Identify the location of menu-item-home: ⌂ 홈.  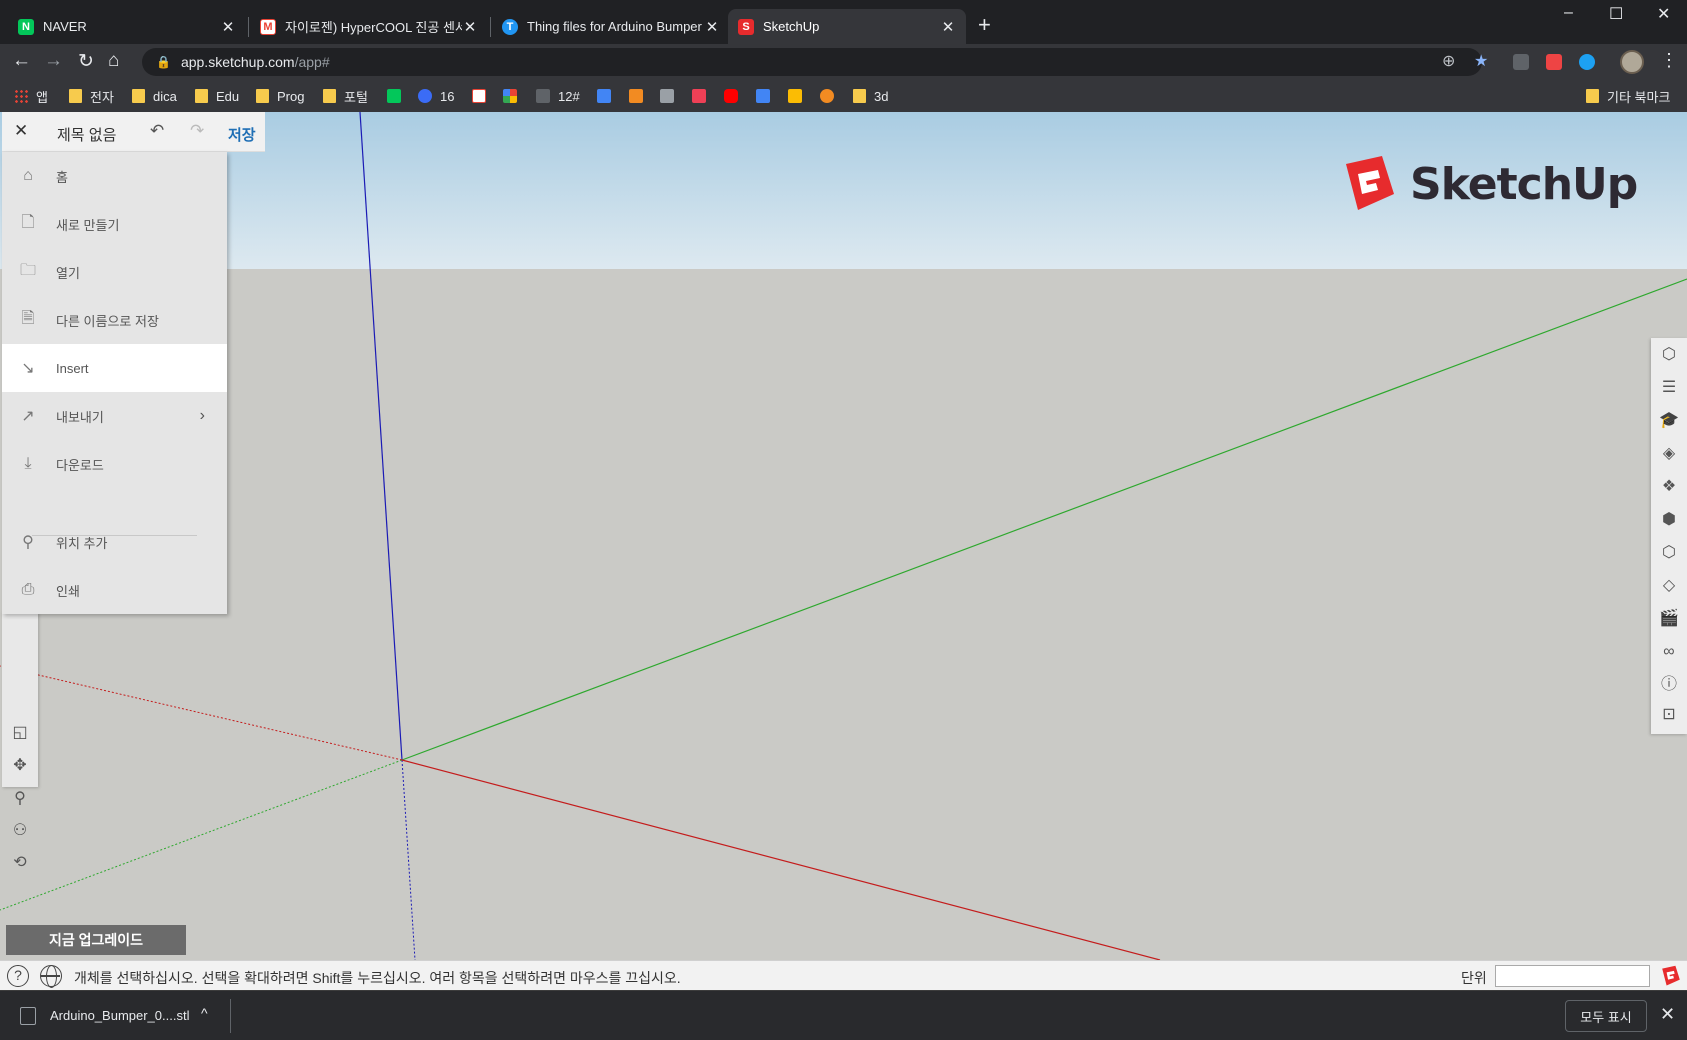
(114, 176).